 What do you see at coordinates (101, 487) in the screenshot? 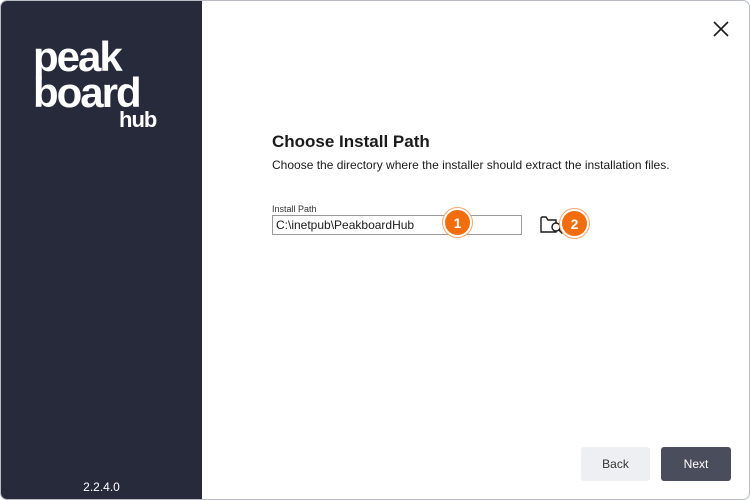
I see `version-label: 2.2.4.0` at bounding box center [101, 487].